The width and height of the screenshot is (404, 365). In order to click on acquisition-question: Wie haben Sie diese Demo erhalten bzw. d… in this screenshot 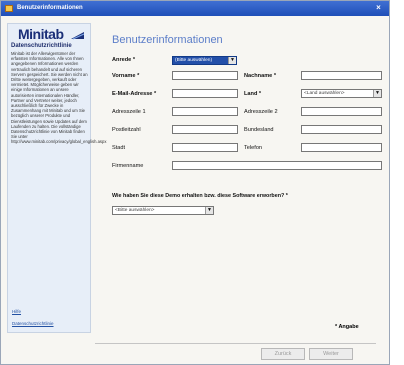, I will do `click(200, 196)`.